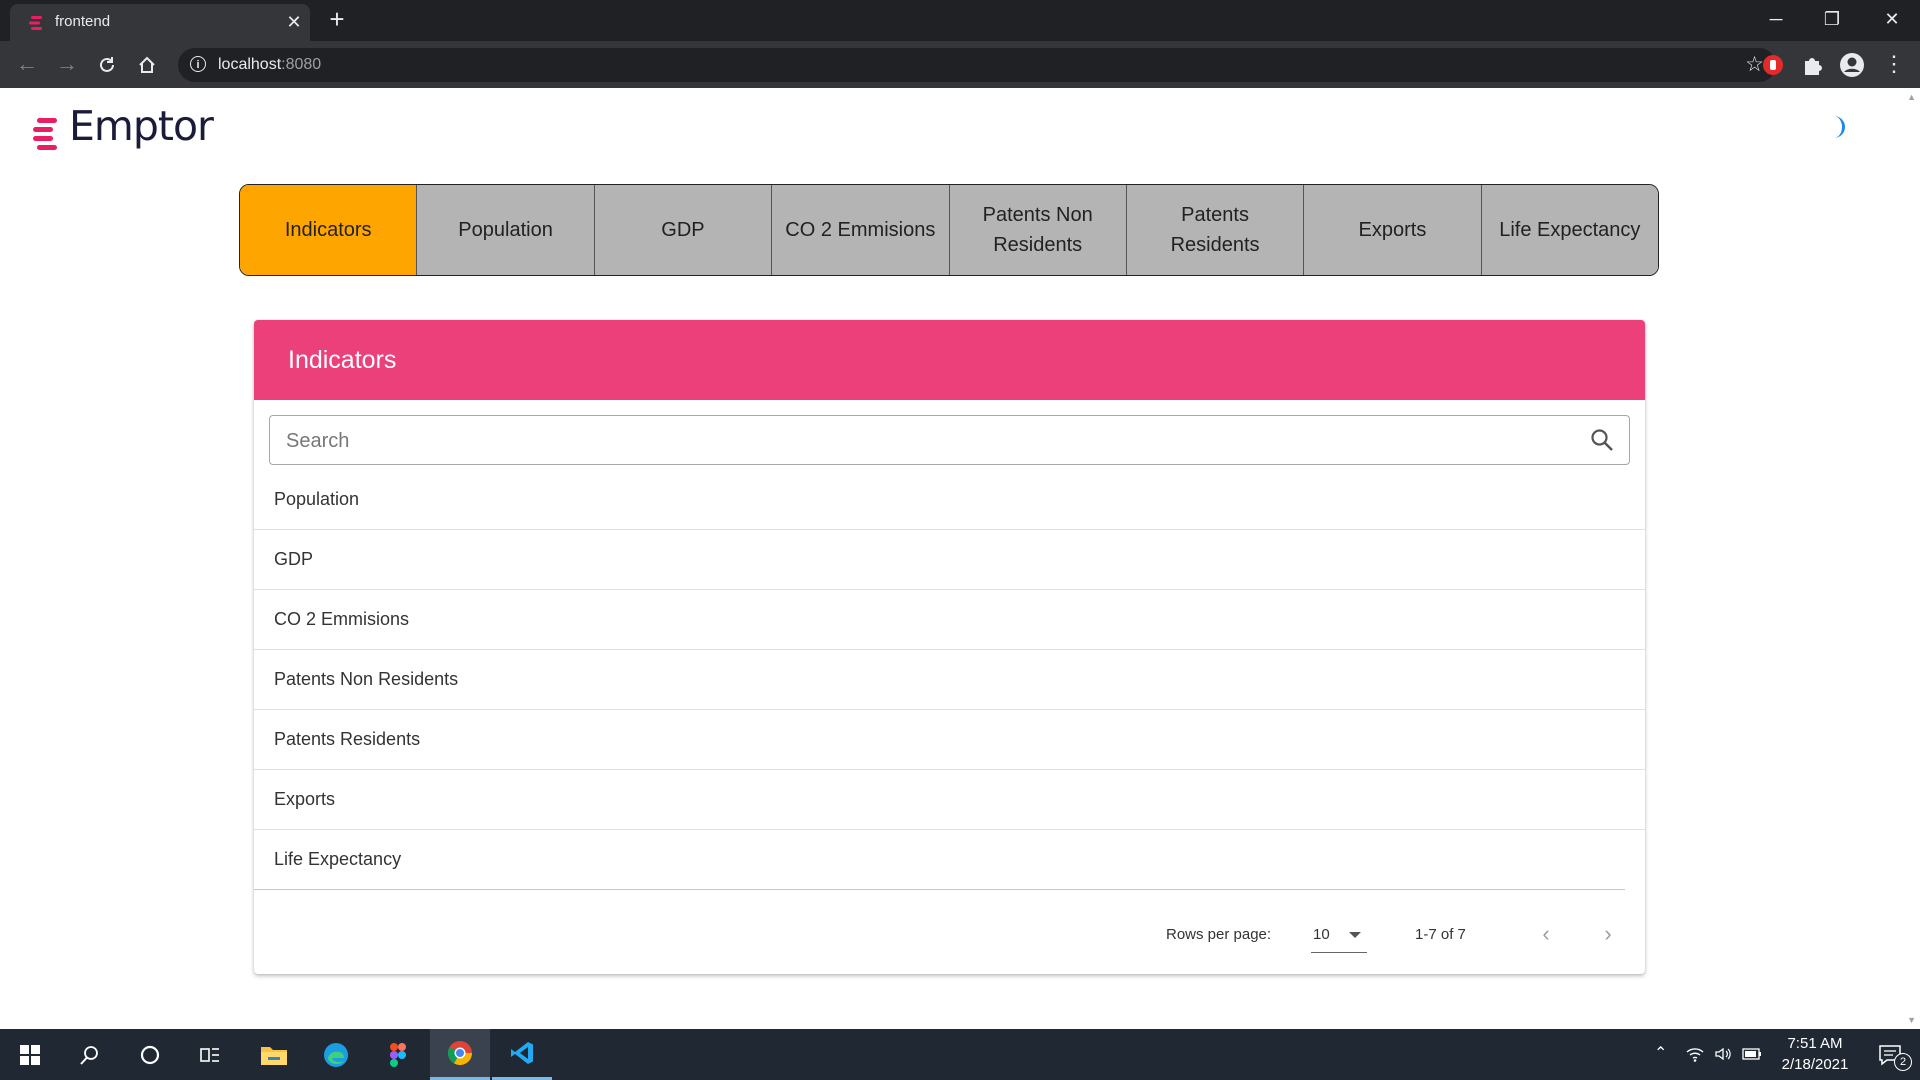 This screenshot has width=1920, height=1080. Describe the element at coordinates (1355, 935) in the screenshot. I see `caret-down-icon` at that location.